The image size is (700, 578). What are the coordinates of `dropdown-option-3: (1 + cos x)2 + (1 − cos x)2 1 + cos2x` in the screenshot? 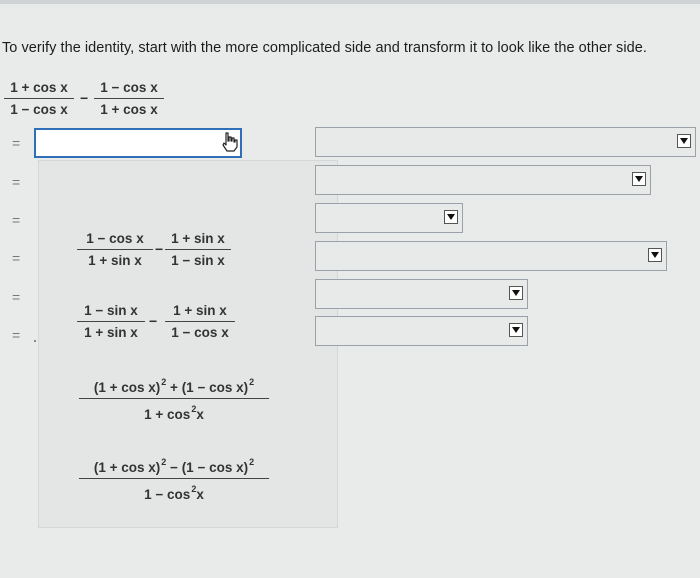 It's located at (189, 401).